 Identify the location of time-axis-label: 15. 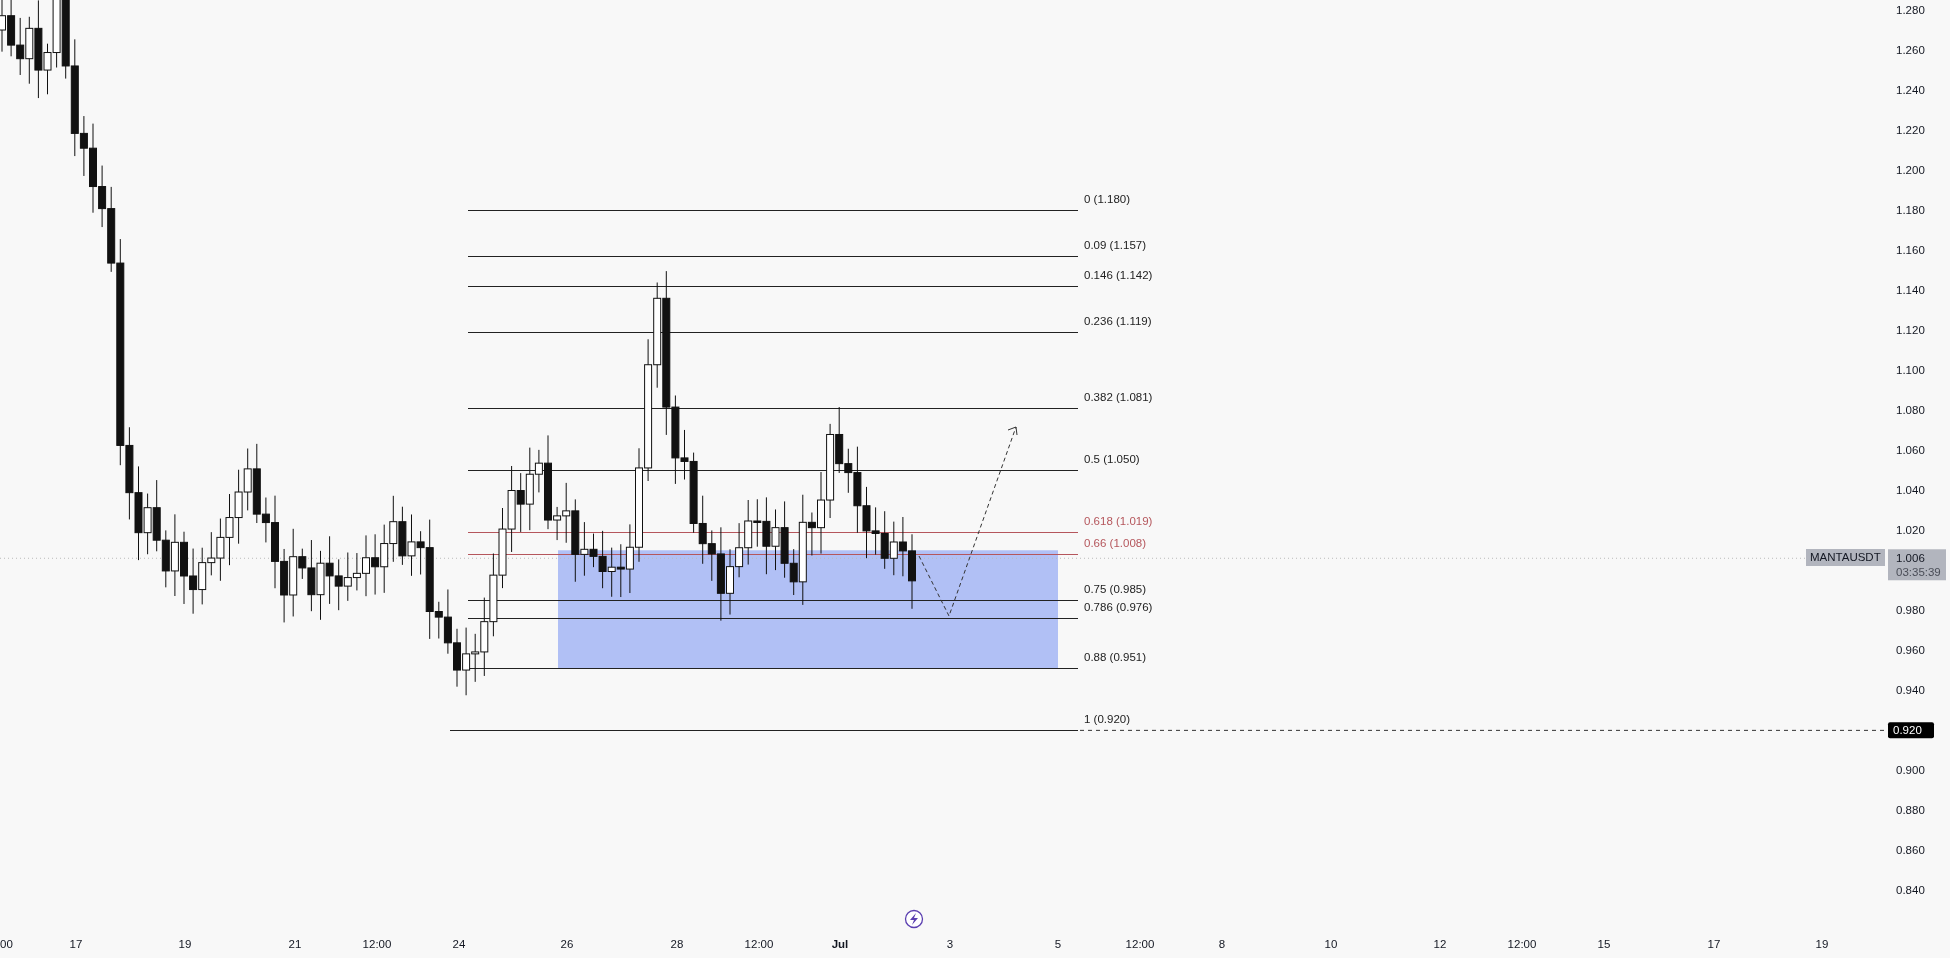
(1604, 944).